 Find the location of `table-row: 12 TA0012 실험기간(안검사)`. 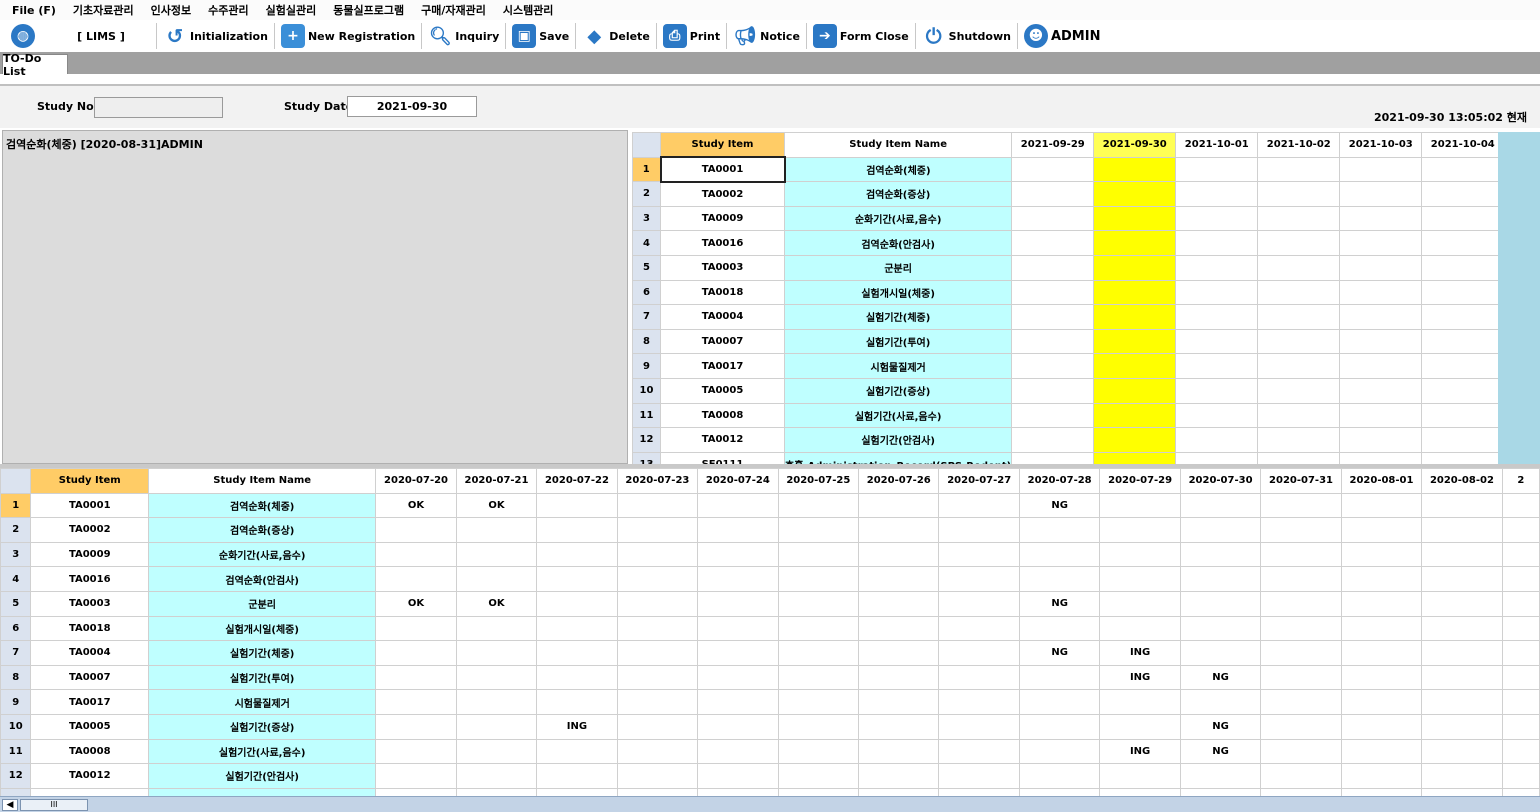

table-row: 12 TA0012 실험기간(안검사) is located at coordinates (1068, 440).